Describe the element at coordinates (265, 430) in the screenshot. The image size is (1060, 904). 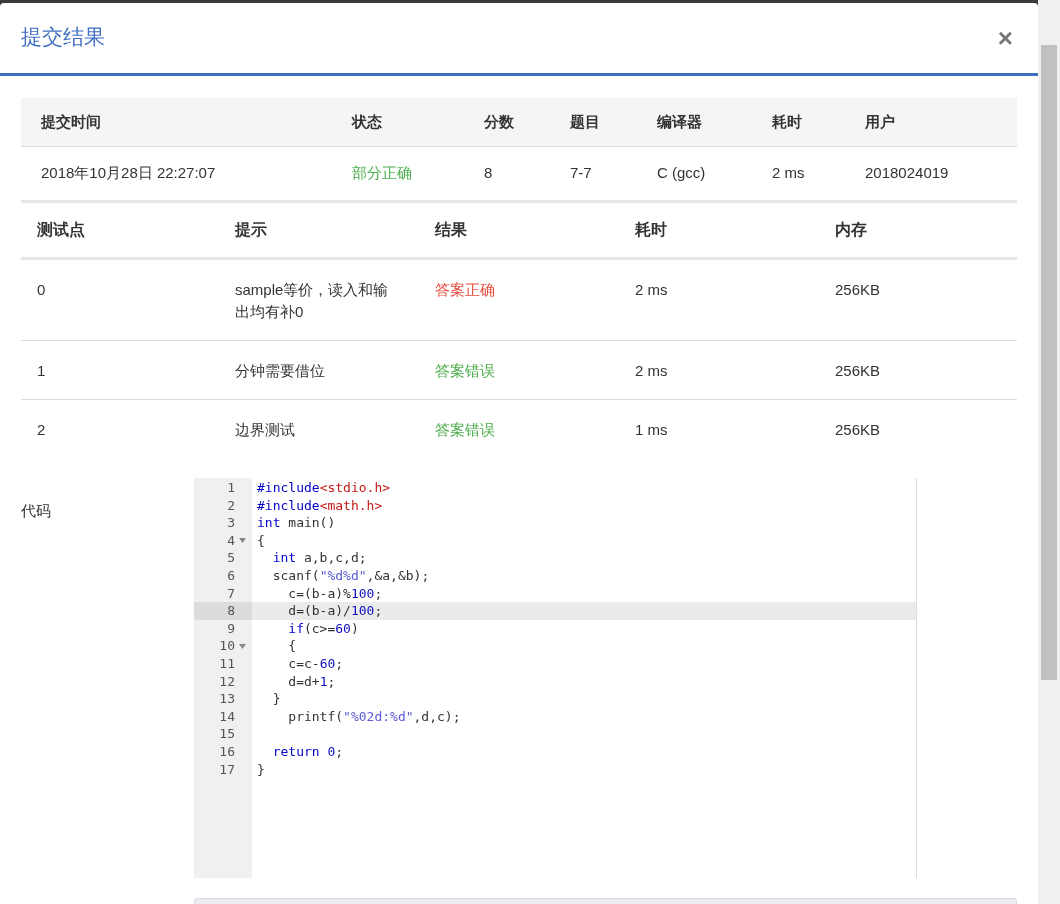
I see `table-cell-text: 边界测试` at that location.